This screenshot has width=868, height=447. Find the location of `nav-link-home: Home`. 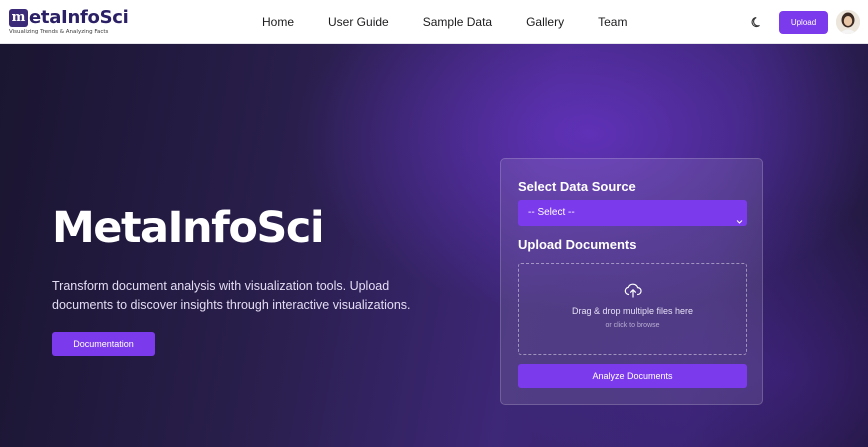

nav-link-home: Home is located at coordinates (278, 22).